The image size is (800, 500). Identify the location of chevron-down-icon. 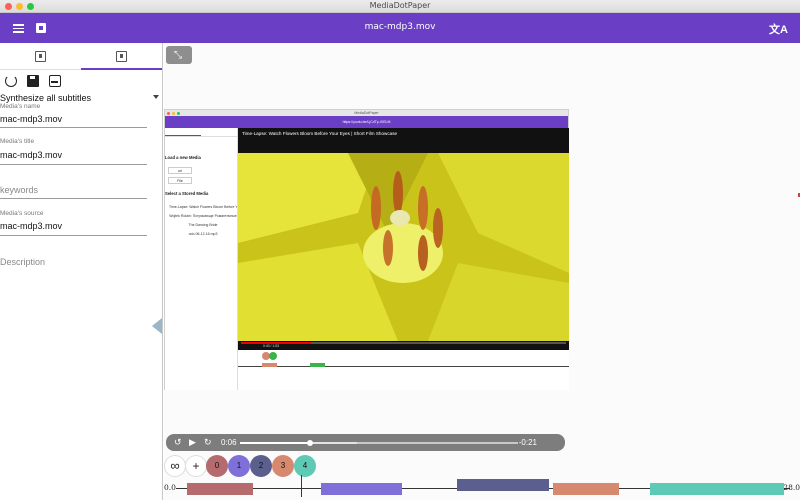
(156, 97).